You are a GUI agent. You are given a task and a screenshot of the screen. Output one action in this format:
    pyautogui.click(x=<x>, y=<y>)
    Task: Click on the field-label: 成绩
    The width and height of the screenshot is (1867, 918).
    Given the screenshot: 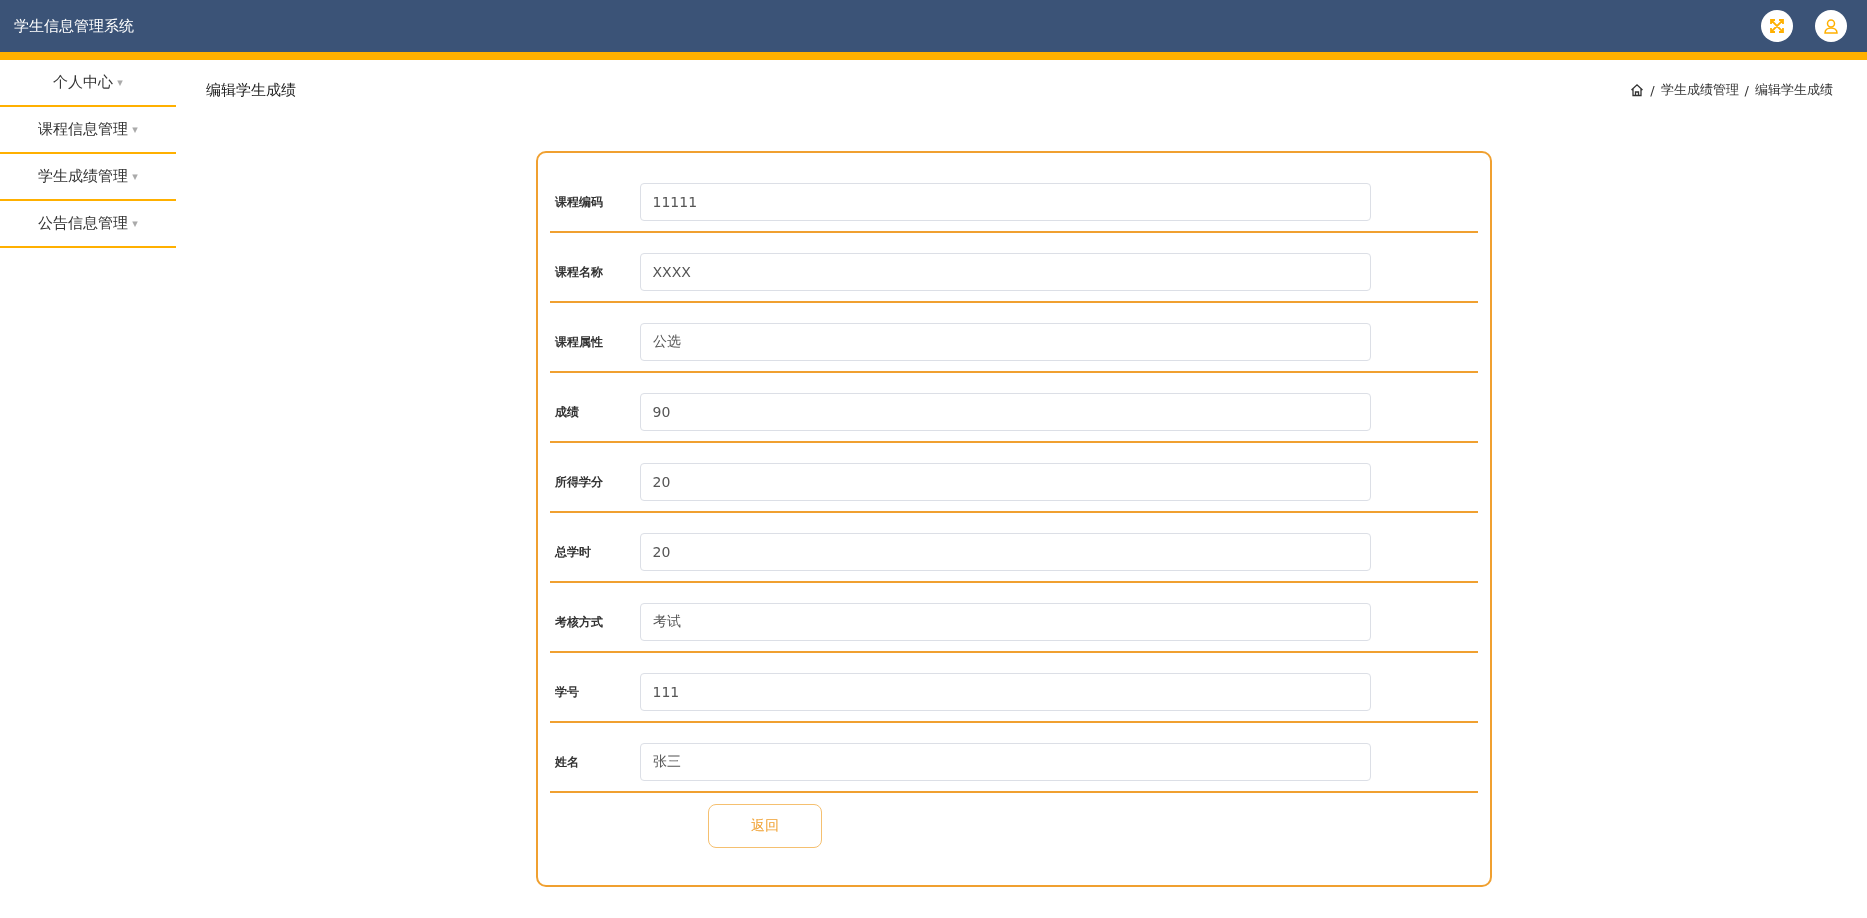 What is the action you would take?
    pyautogui.click(x=566, y=412)
    